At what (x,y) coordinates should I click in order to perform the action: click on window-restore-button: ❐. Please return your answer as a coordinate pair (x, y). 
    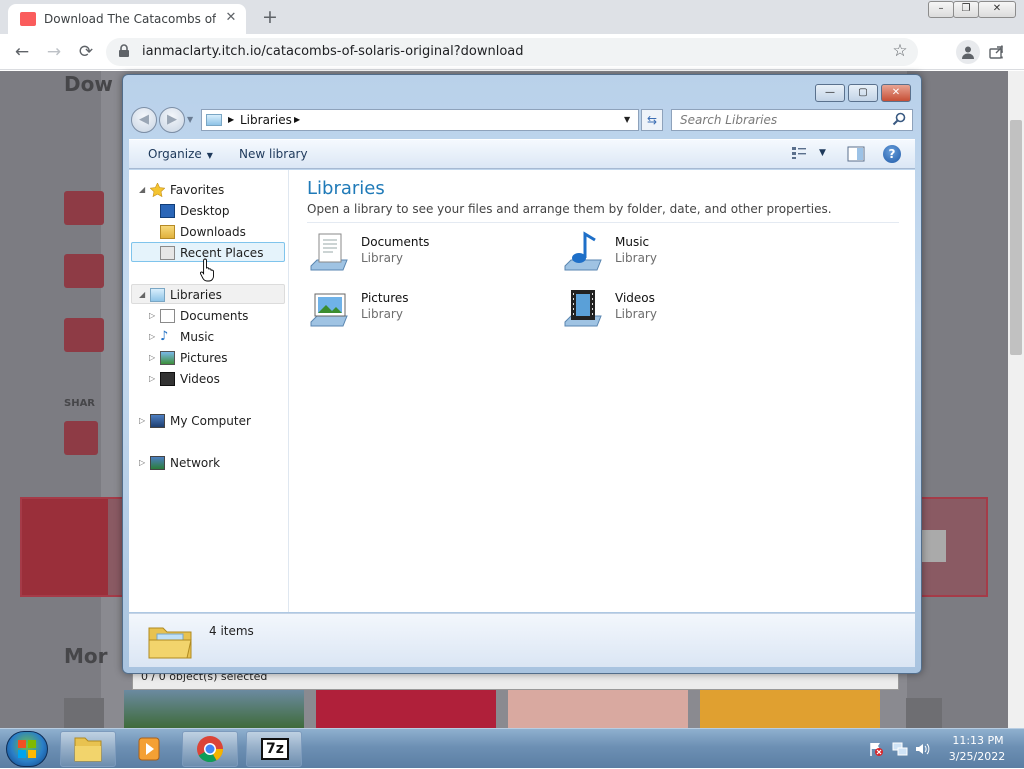
    Looking at the image, I should click on (966, 9).